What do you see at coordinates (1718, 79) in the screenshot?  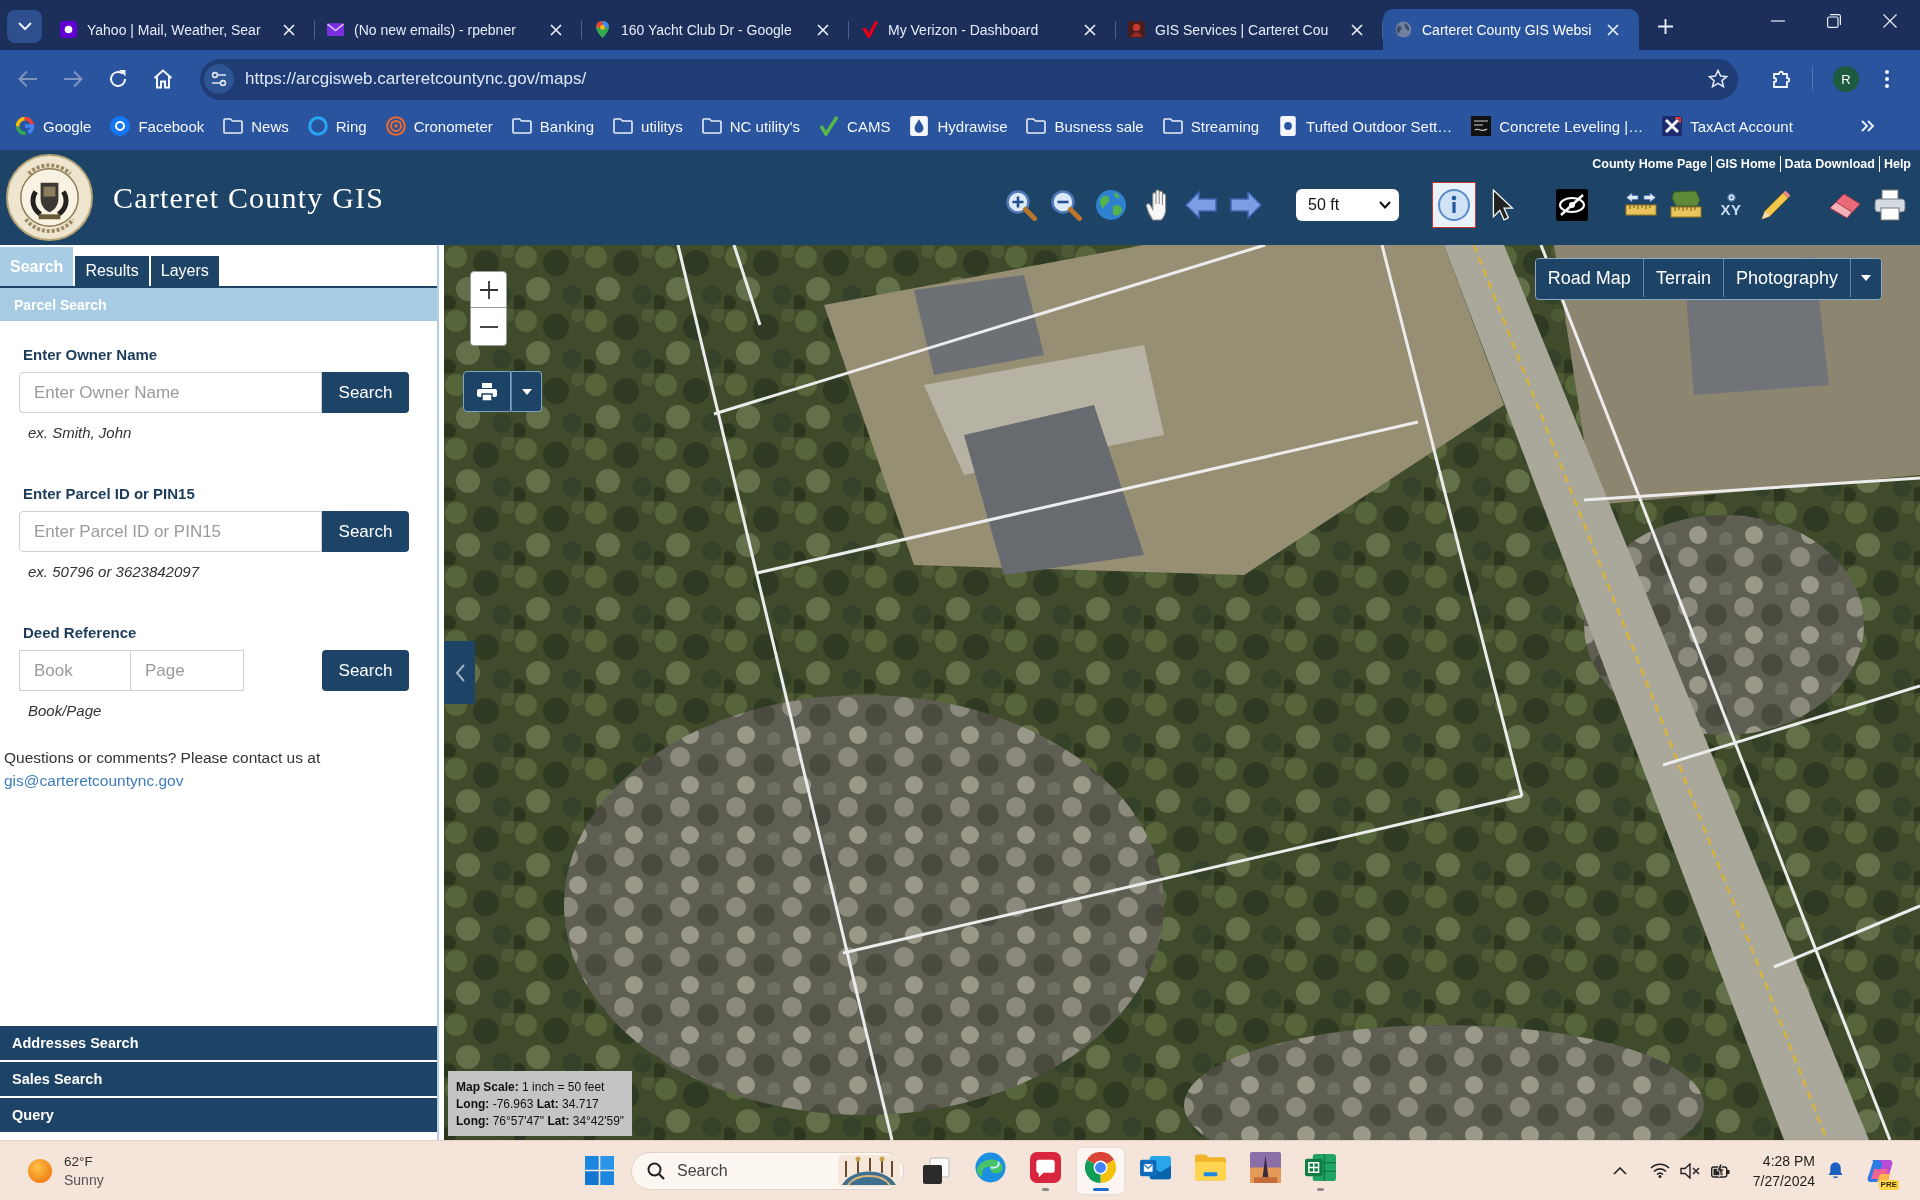 I see `star-icon` at bounding box center [1718, 79].